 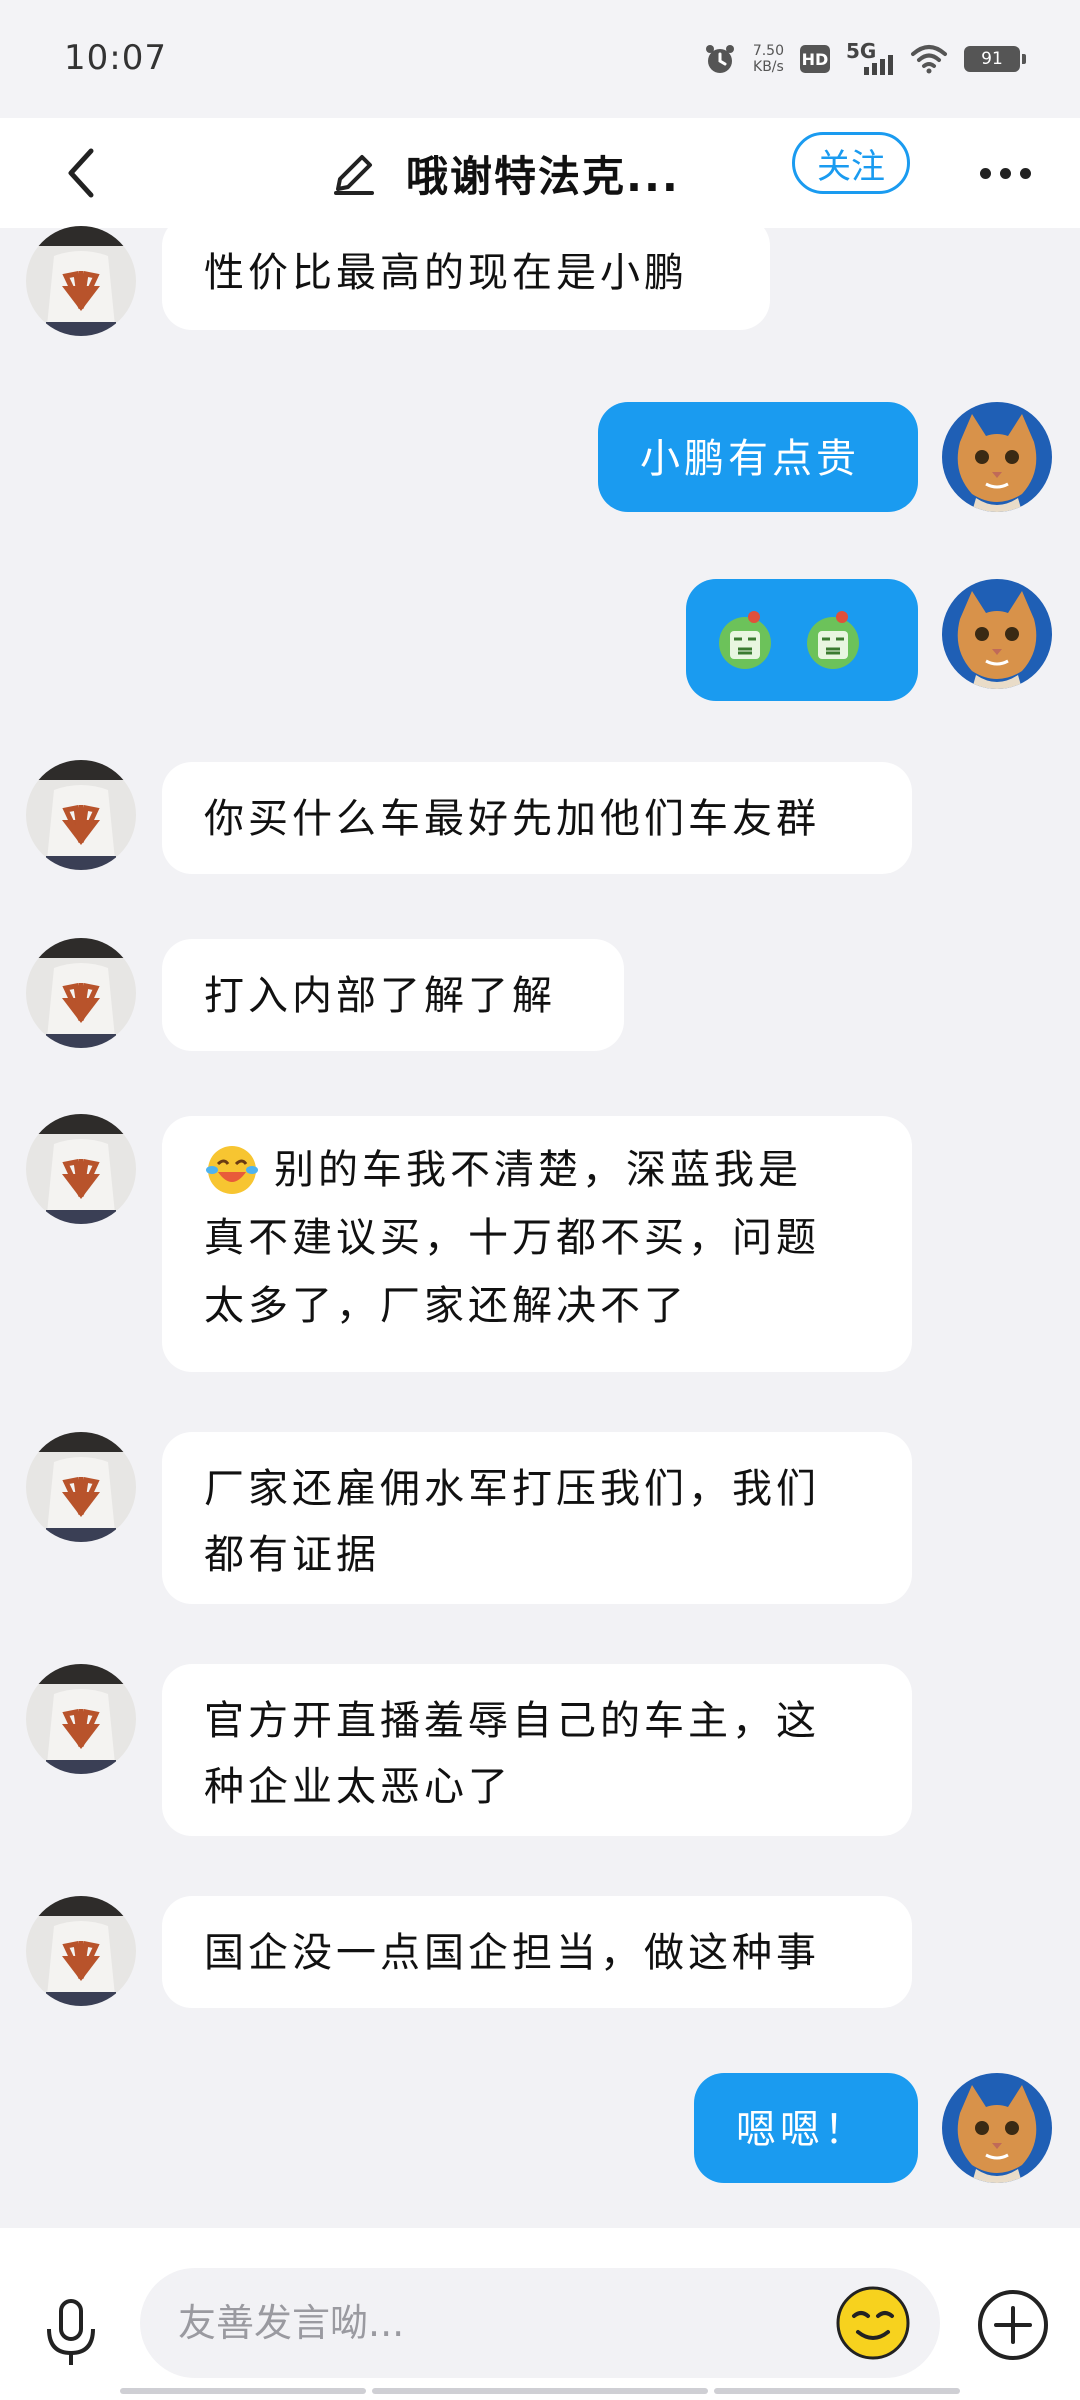 What do you see at coordinates (380, 996) in the screenshot?
I see `message-text: 打入内部了解了解` at bounding box center [380, 996].